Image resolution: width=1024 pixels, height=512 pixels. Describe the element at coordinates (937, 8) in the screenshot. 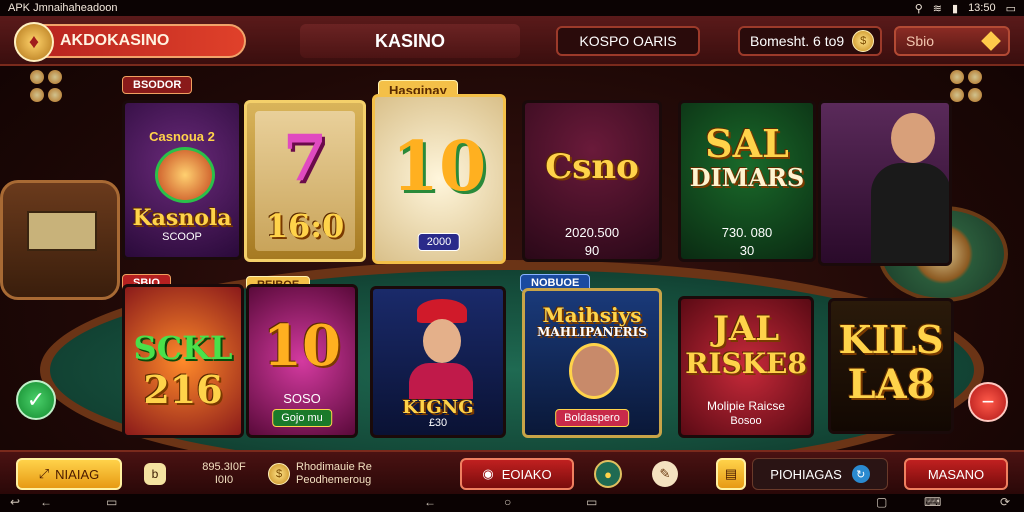

I see `wifi-icon: ≋` at that location.